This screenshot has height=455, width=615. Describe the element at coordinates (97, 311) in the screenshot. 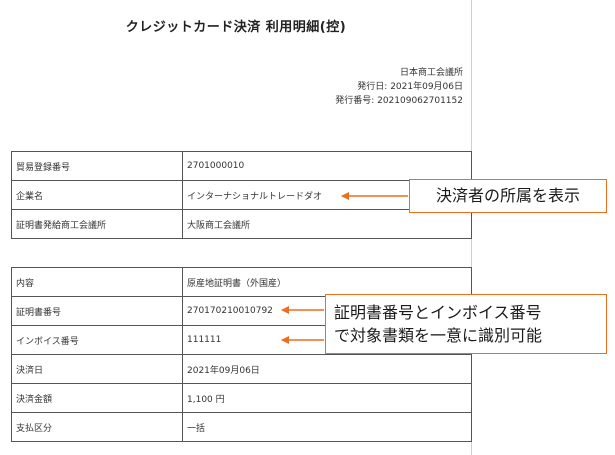

I see `row-label: 証明書番号` at that location.